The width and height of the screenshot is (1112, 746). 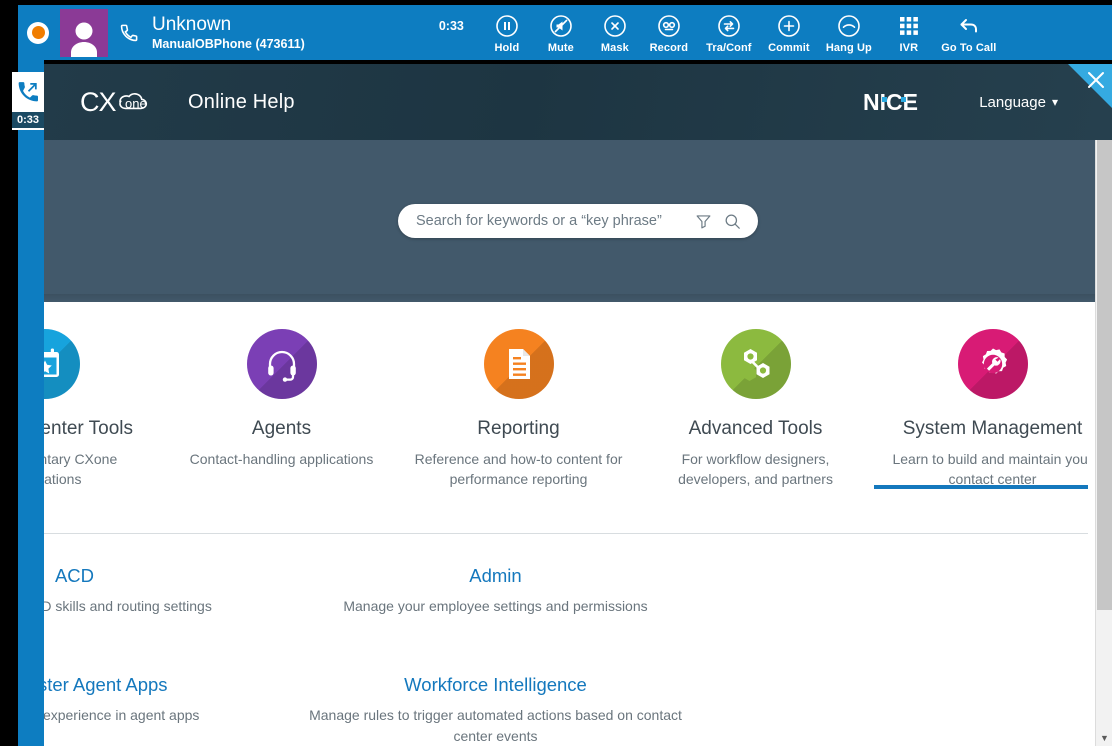 I want to click on svg-text: CX, so click(x=98, y=102).